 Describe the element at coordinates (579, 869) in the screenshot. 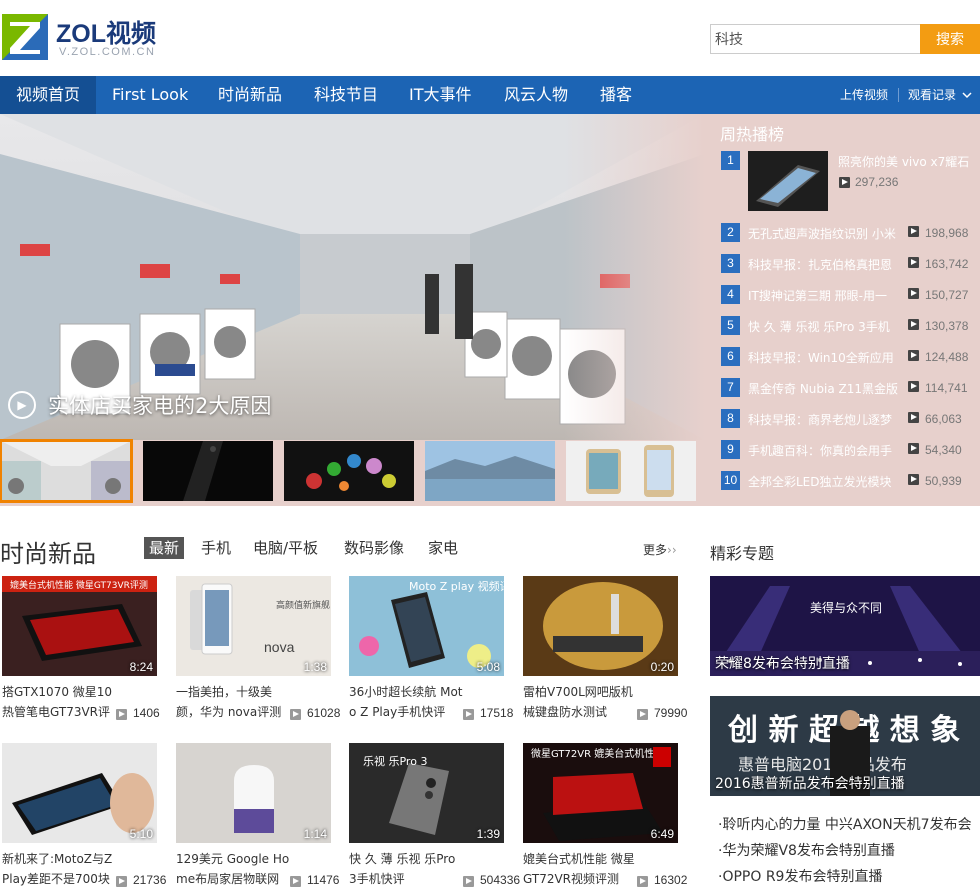

I see `video-title: 媲美台式机性能 微星GT72VR视频评测` at that location.